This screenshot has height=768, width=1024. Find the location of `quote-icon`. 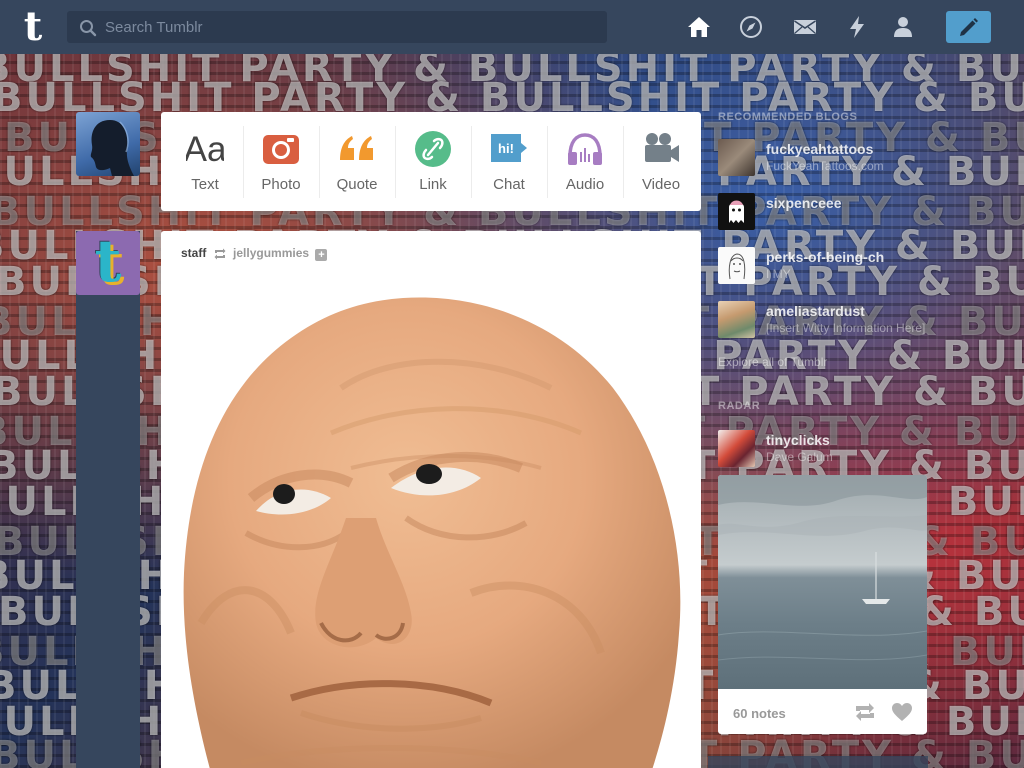

quote-icon is located at coordinates (356, 148).